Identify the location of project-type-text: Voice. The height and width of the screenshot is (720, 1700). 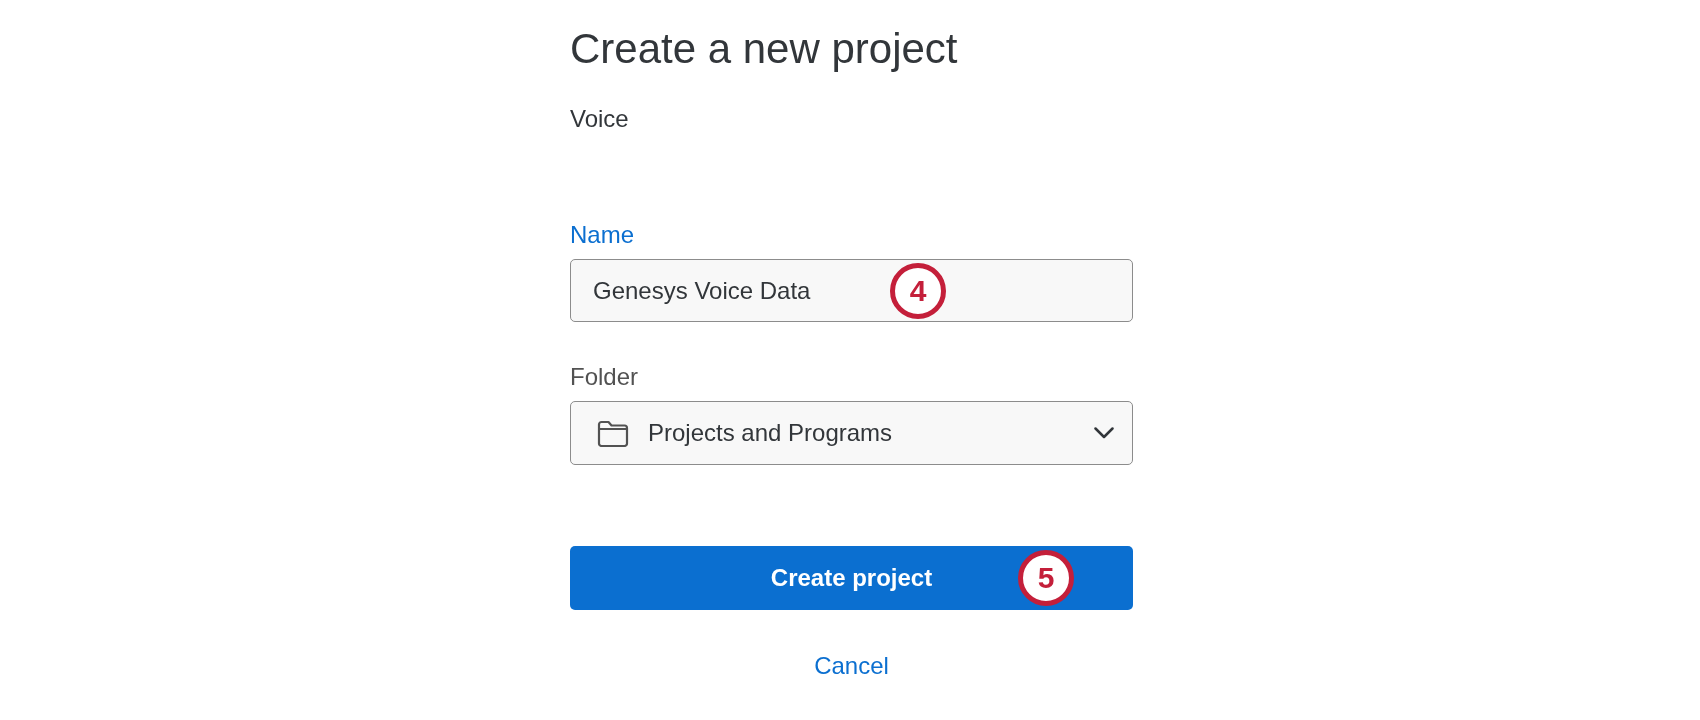
(599, 119).